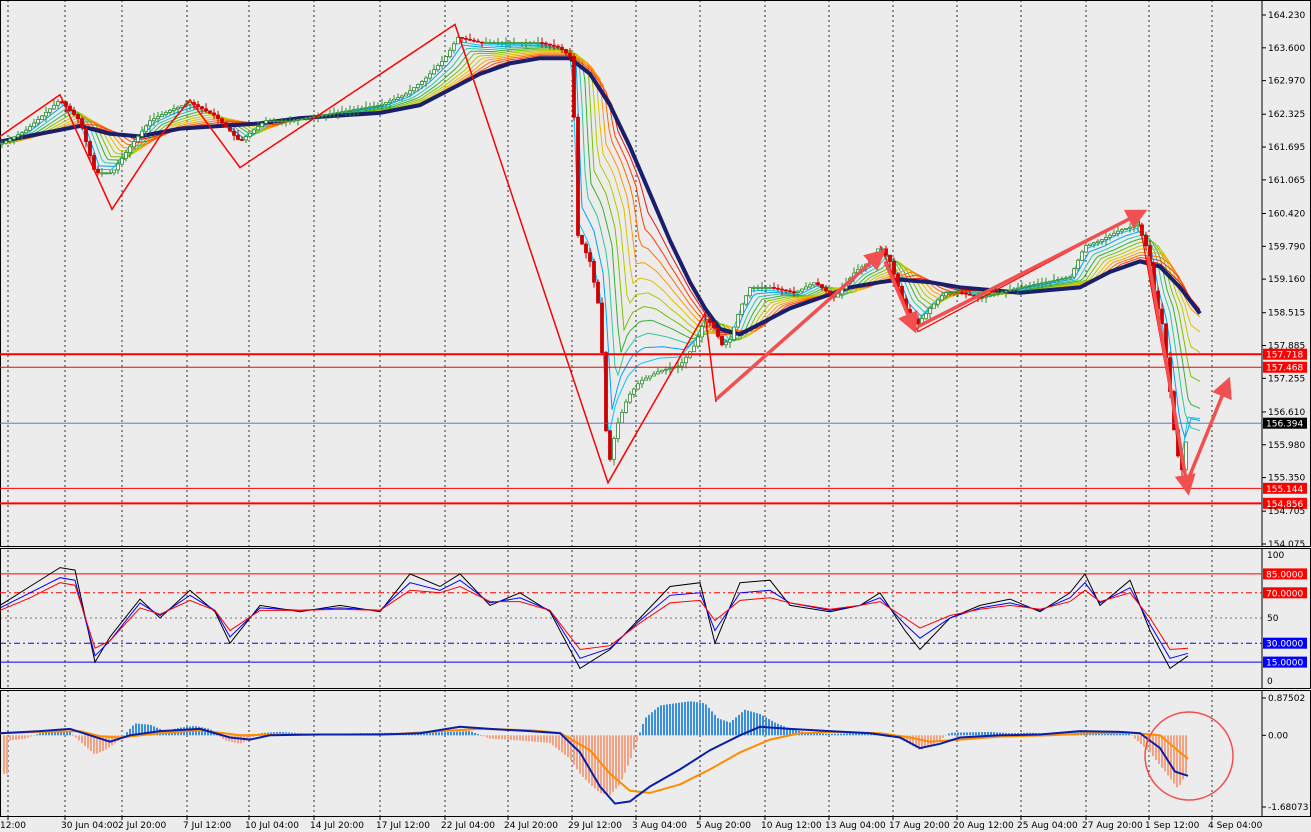 This screenshot has height=832, width=1311. I want to click on price-tick-label: 155.350, so click(1286, 479).